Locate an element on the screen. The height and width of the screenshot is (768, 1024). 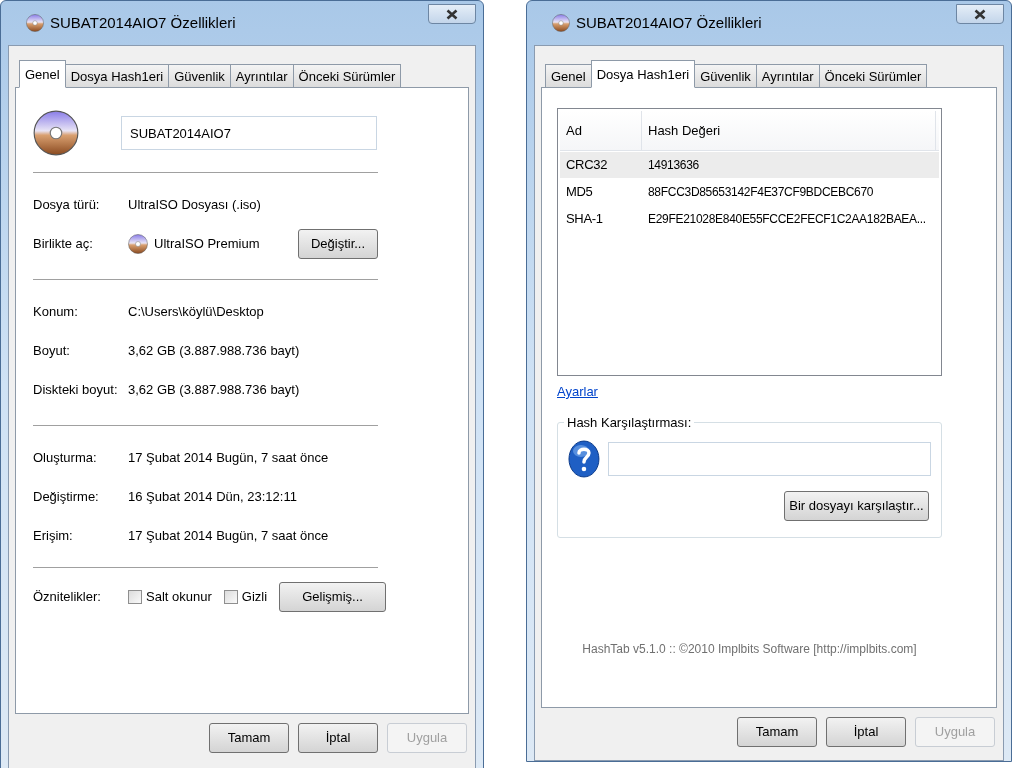
property-label: Değiştirme: is located at coordinates (66, 496).